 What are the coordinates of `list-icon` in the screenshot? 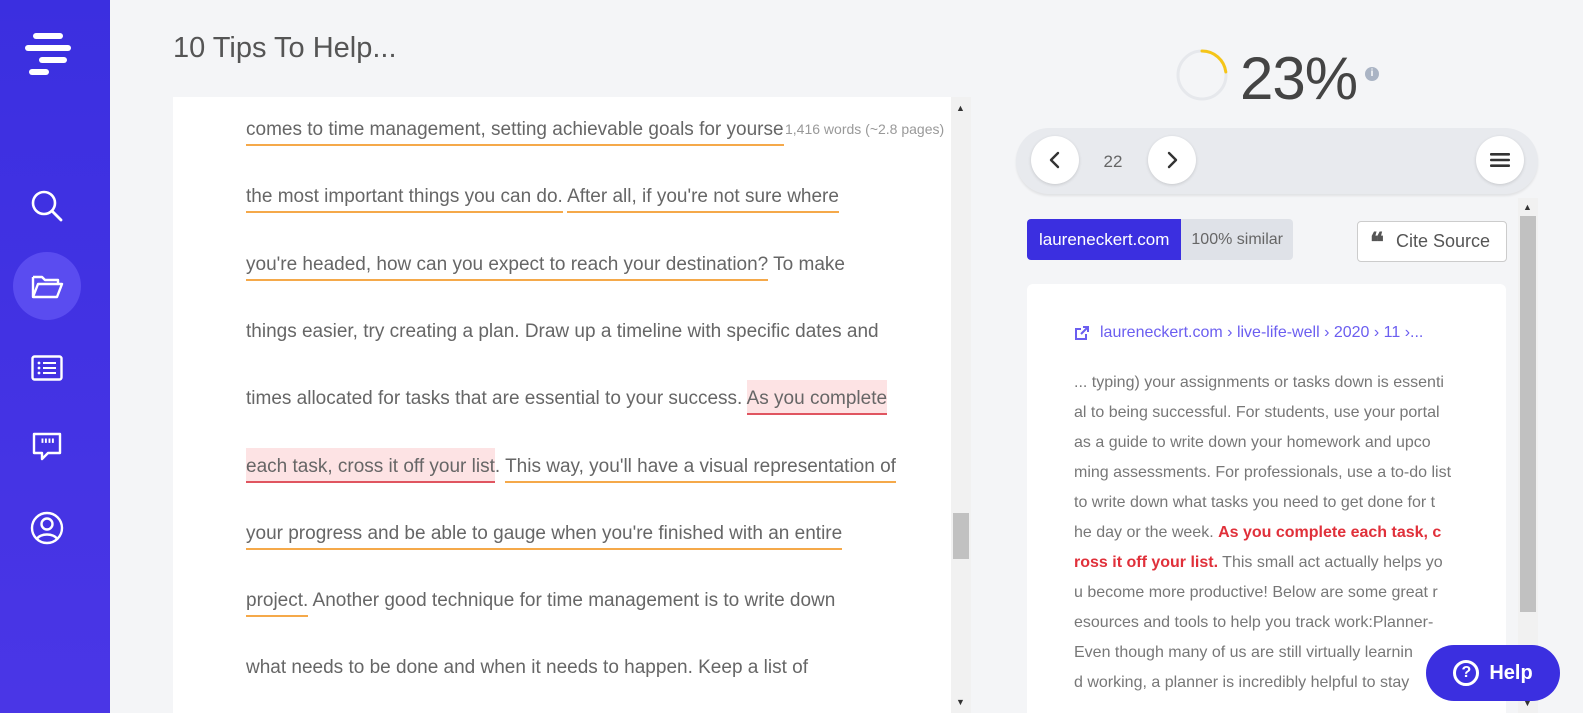 It's located at (47, 368).